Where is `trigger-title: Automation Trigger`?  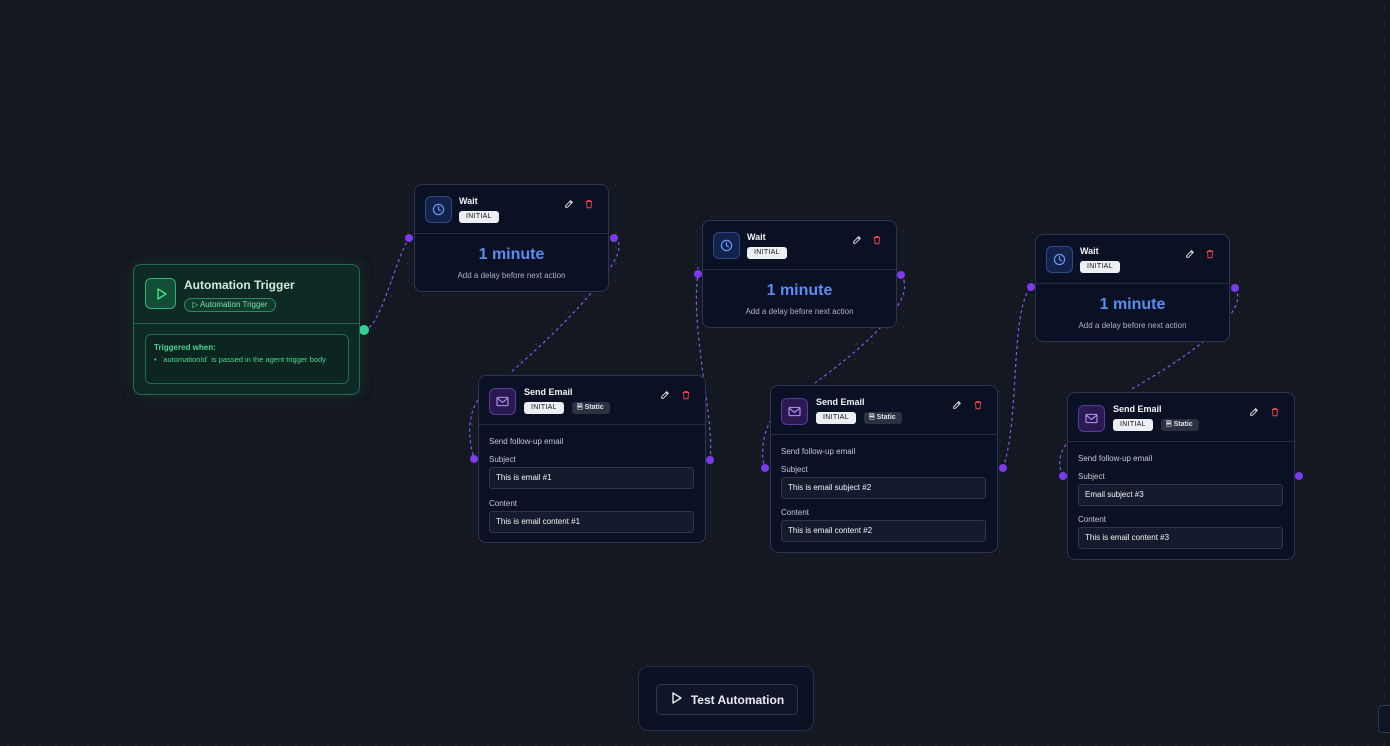
trigger-title: Automation Trigger is located at coordinates (239, 285).